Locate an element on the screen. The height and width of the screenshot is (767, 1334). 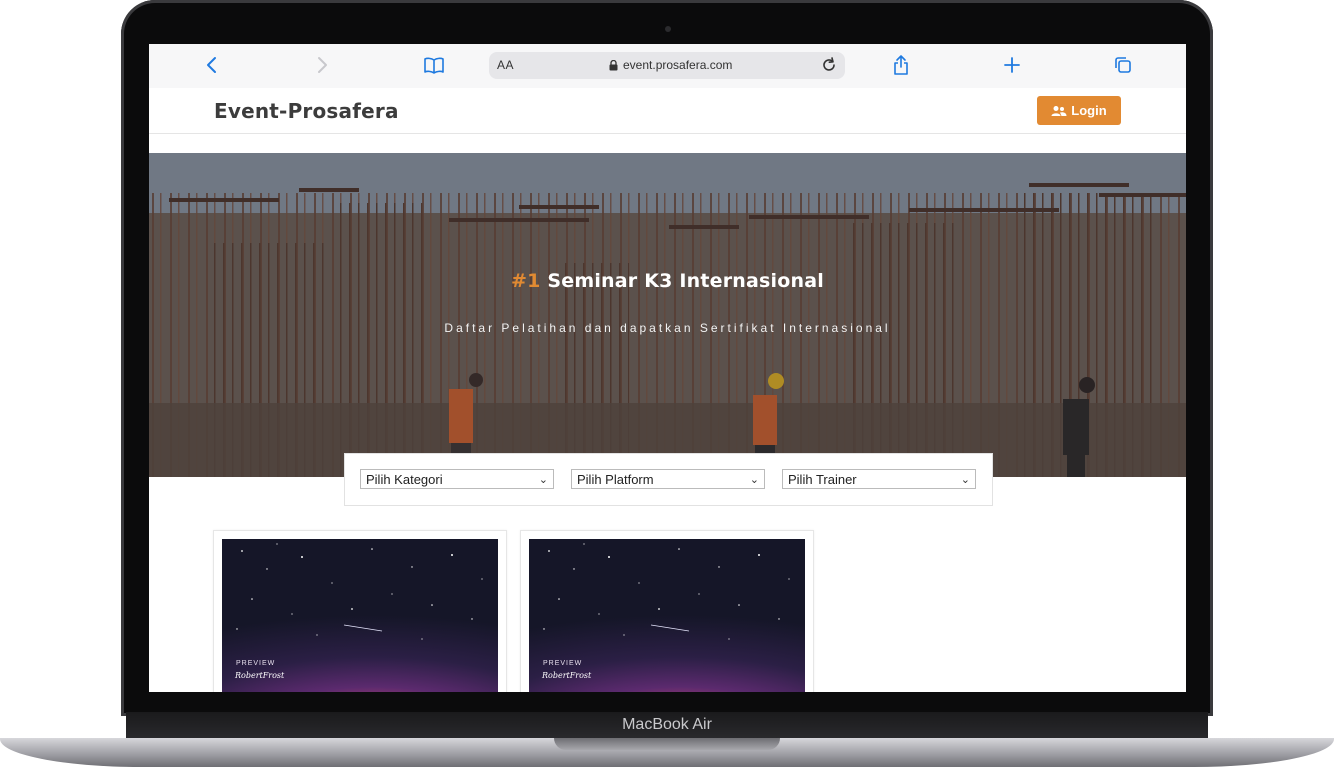
device-label: MacBook Air is located at coordinates (667, 724).